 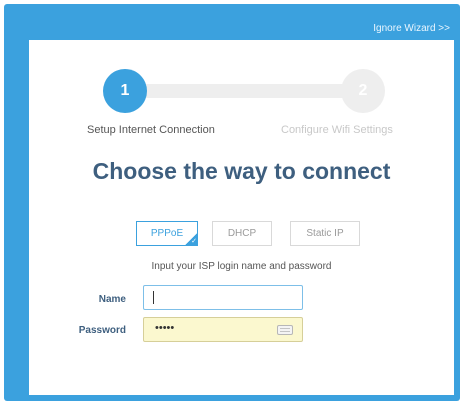 I want to click on tab-pppoe-label: PPPoE, so click(x=167, y=233).